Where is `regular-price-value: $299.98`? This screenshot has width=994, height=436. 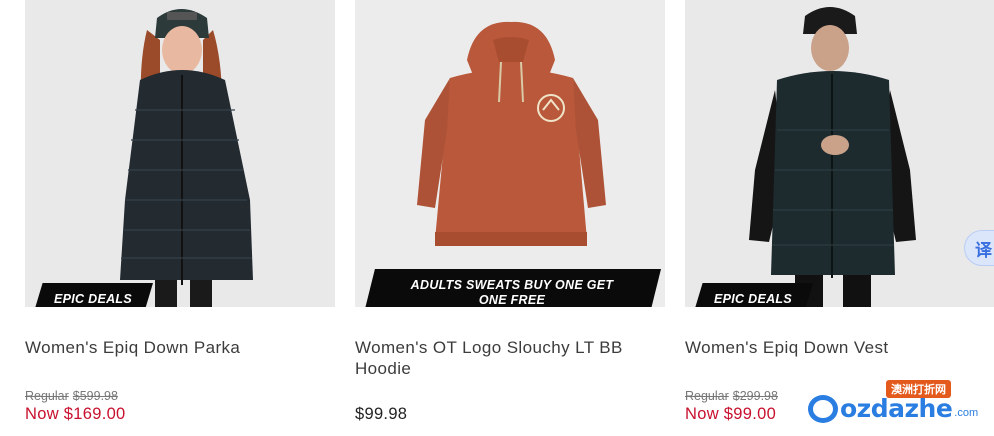 regular-price-value: $299.98 is located at coordinates (755, 396).